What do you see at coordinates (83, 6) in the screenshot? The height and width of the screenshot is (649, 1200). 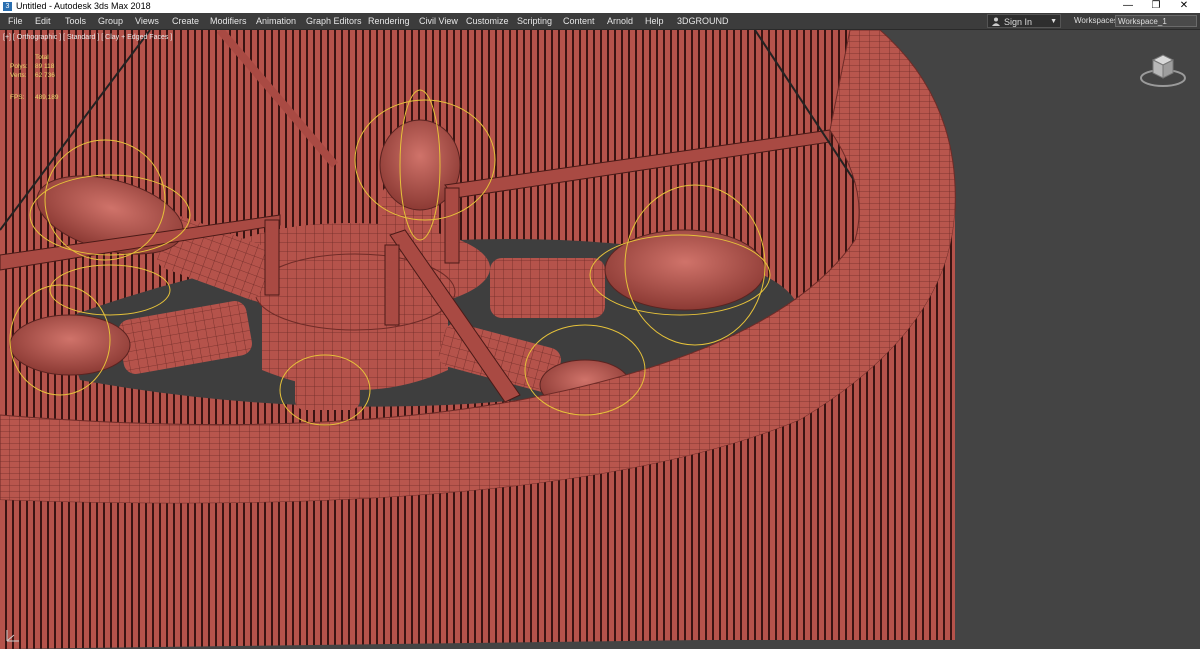 I see `window-title: Untitled - Autodesk 3ds Max 2018` at bounding box center [83, 6].